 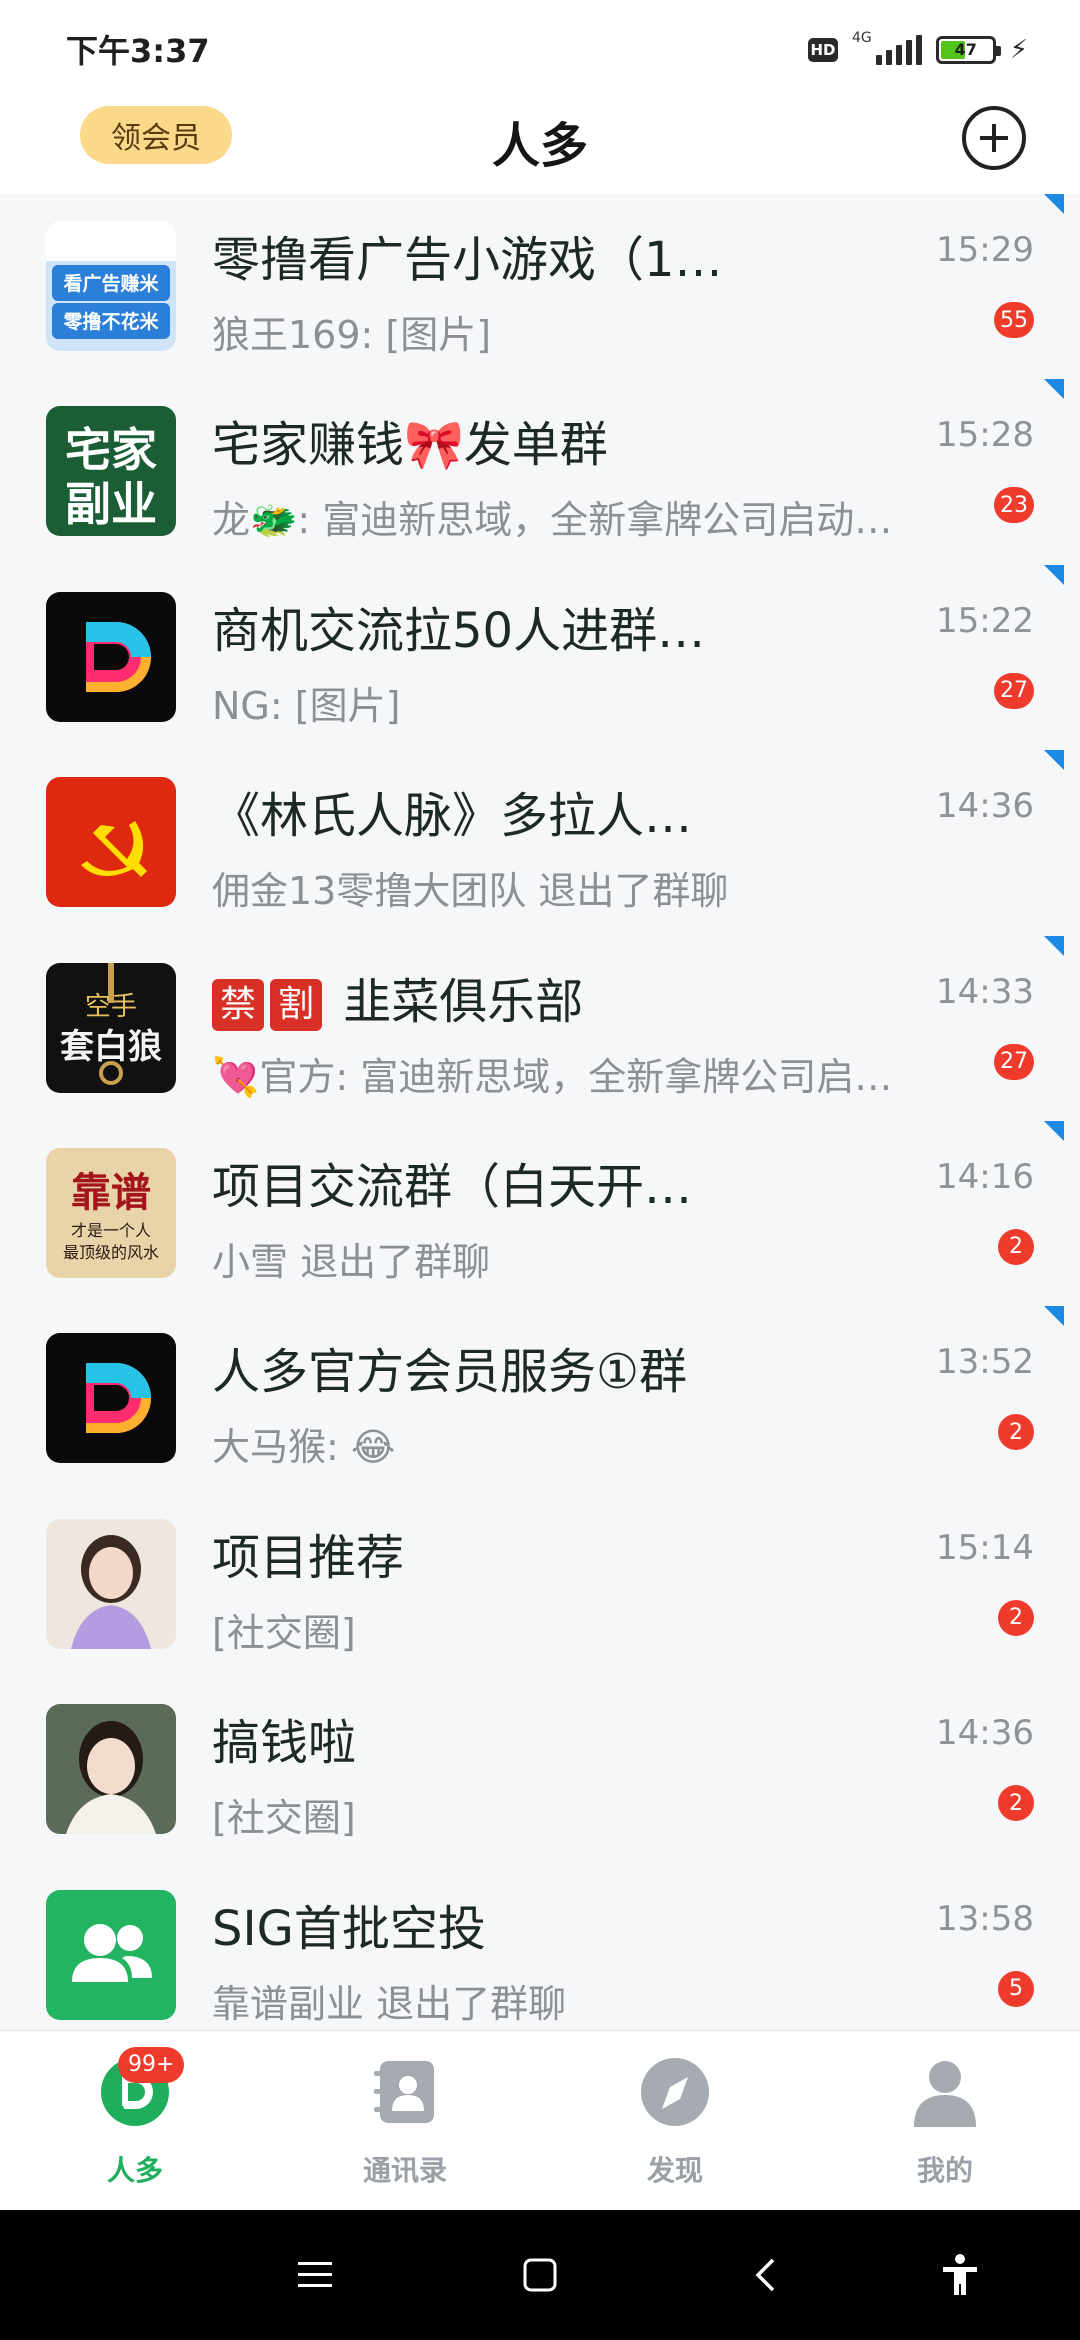 I want to click on chat-row: 搞钱啦 [社交圈] 14:36 2, so click(x=540, y=1769).